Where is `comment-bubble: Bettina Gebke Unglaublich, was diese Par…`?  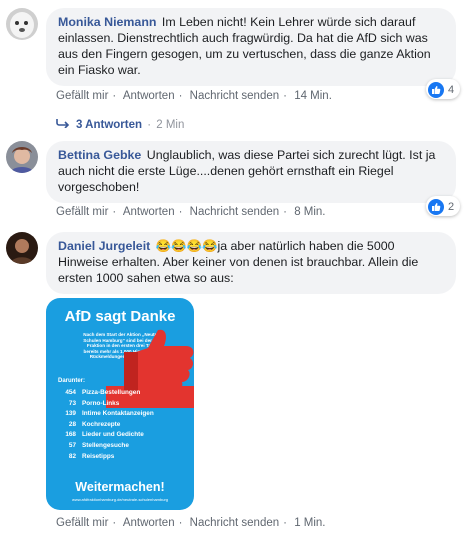
comment-bubble: Bettina Gebke Unglaublich, was diese Par… is located at coordinates (251, 172).